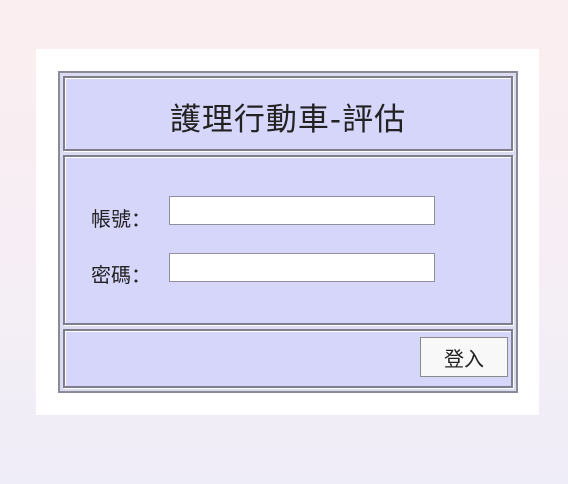 The height and width of the screenshot is (484, 568). I want to click on footer-cell: 登入, so click(288, 358).